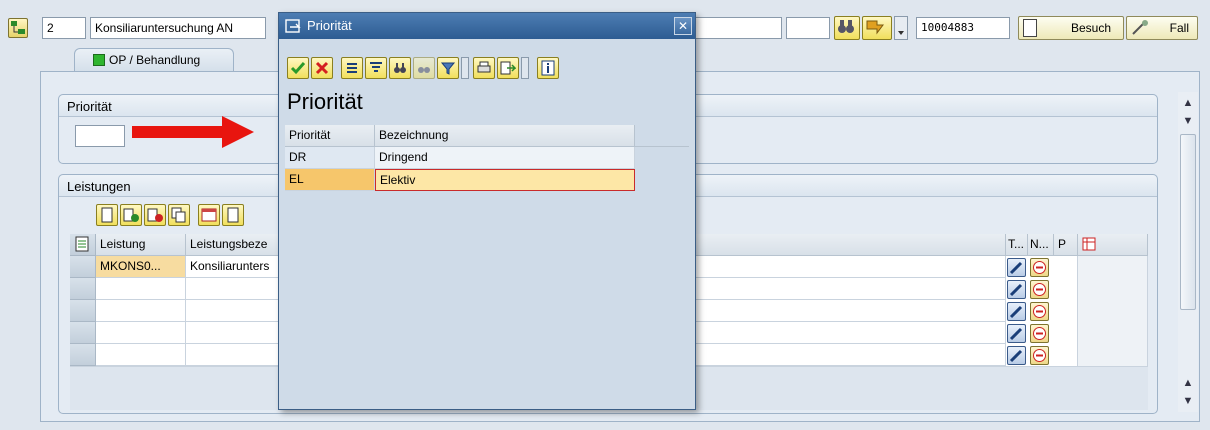 Image resolution: width=1210 pixels, height=430 pixels. Describe the element at coordinates (1140, 28) in the screenshot. I see `case-icon` at that location.